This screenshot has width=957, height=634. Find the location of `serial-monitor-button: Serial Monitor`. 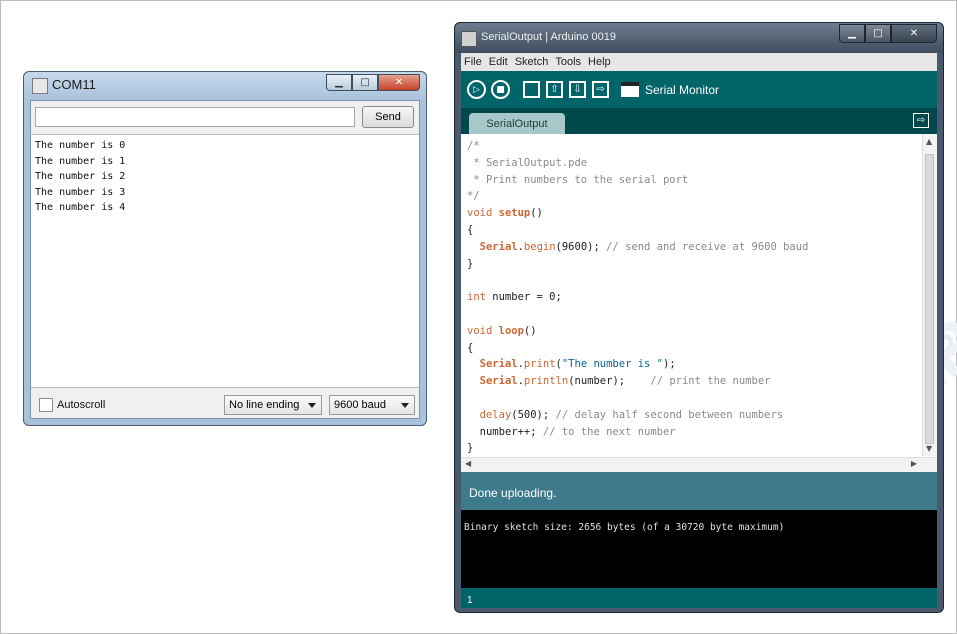

serial-monitor-button: Serial Monitor is located at coordinates (670, 89).